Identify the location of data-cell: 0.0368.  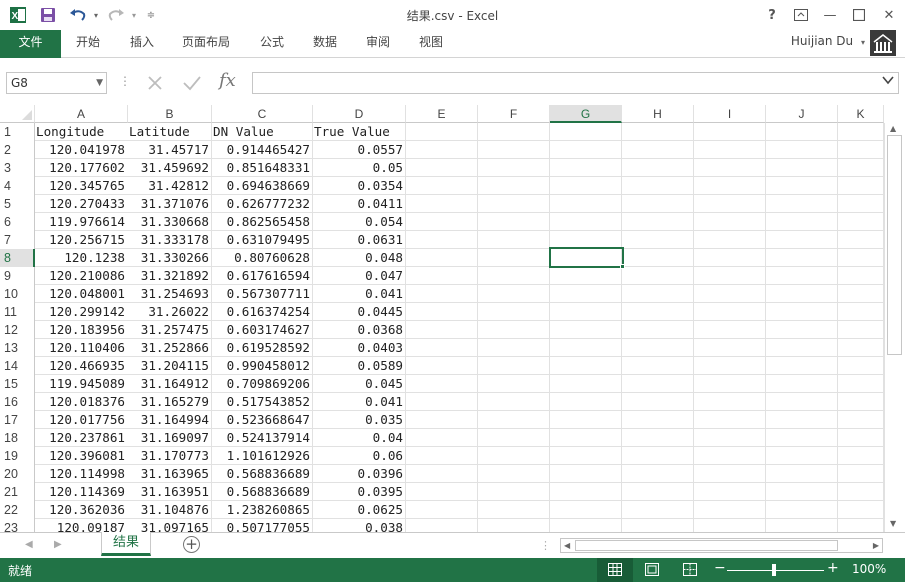
(359, 330).